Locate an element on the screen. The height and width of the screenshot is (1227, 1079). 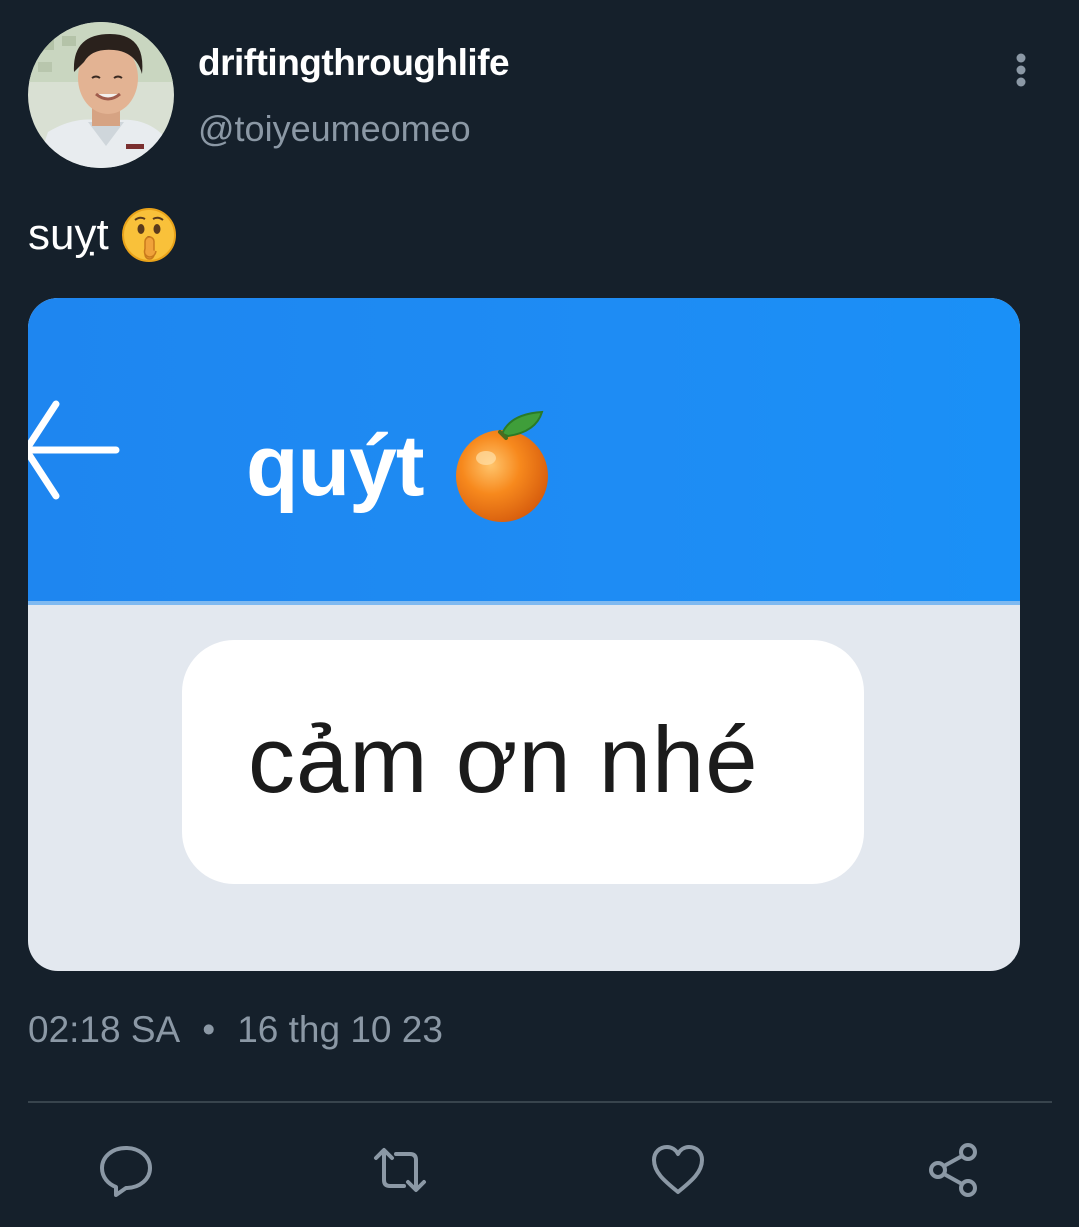
like-button is located at coordinates (678, 1170).